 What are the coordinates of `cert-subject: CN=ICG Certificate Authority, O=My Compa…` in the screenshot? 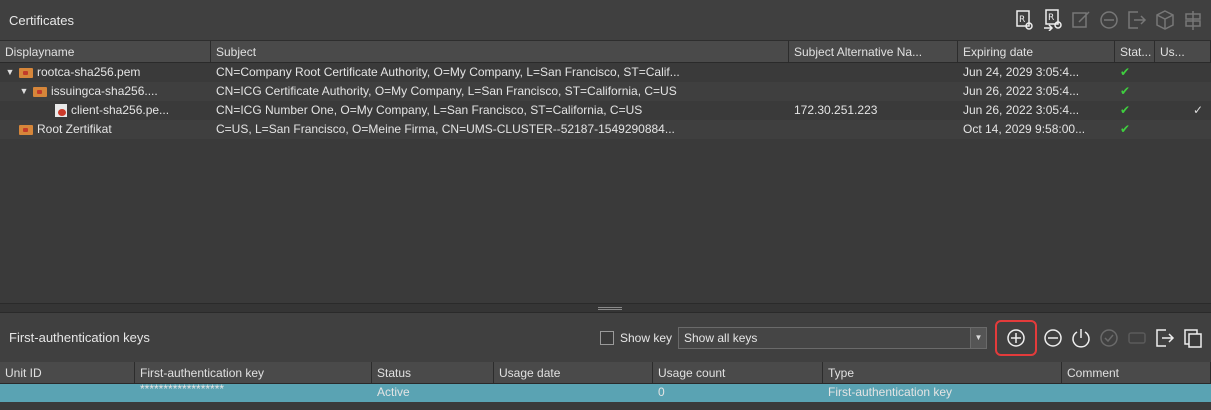 It's located at (446, 91).